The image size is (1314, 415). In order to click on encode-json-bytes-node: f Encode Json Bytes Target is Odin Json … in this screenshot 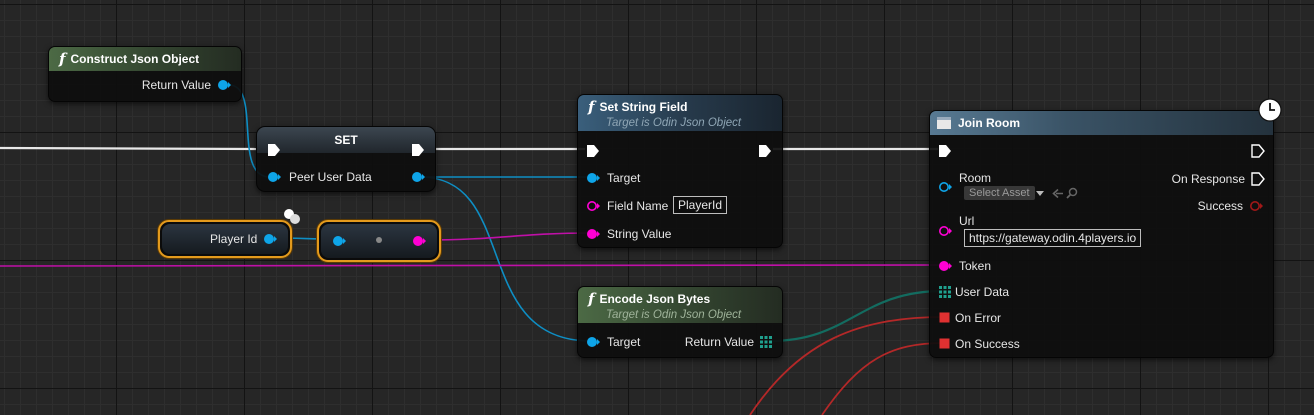, I will do `click(680, 322)`.